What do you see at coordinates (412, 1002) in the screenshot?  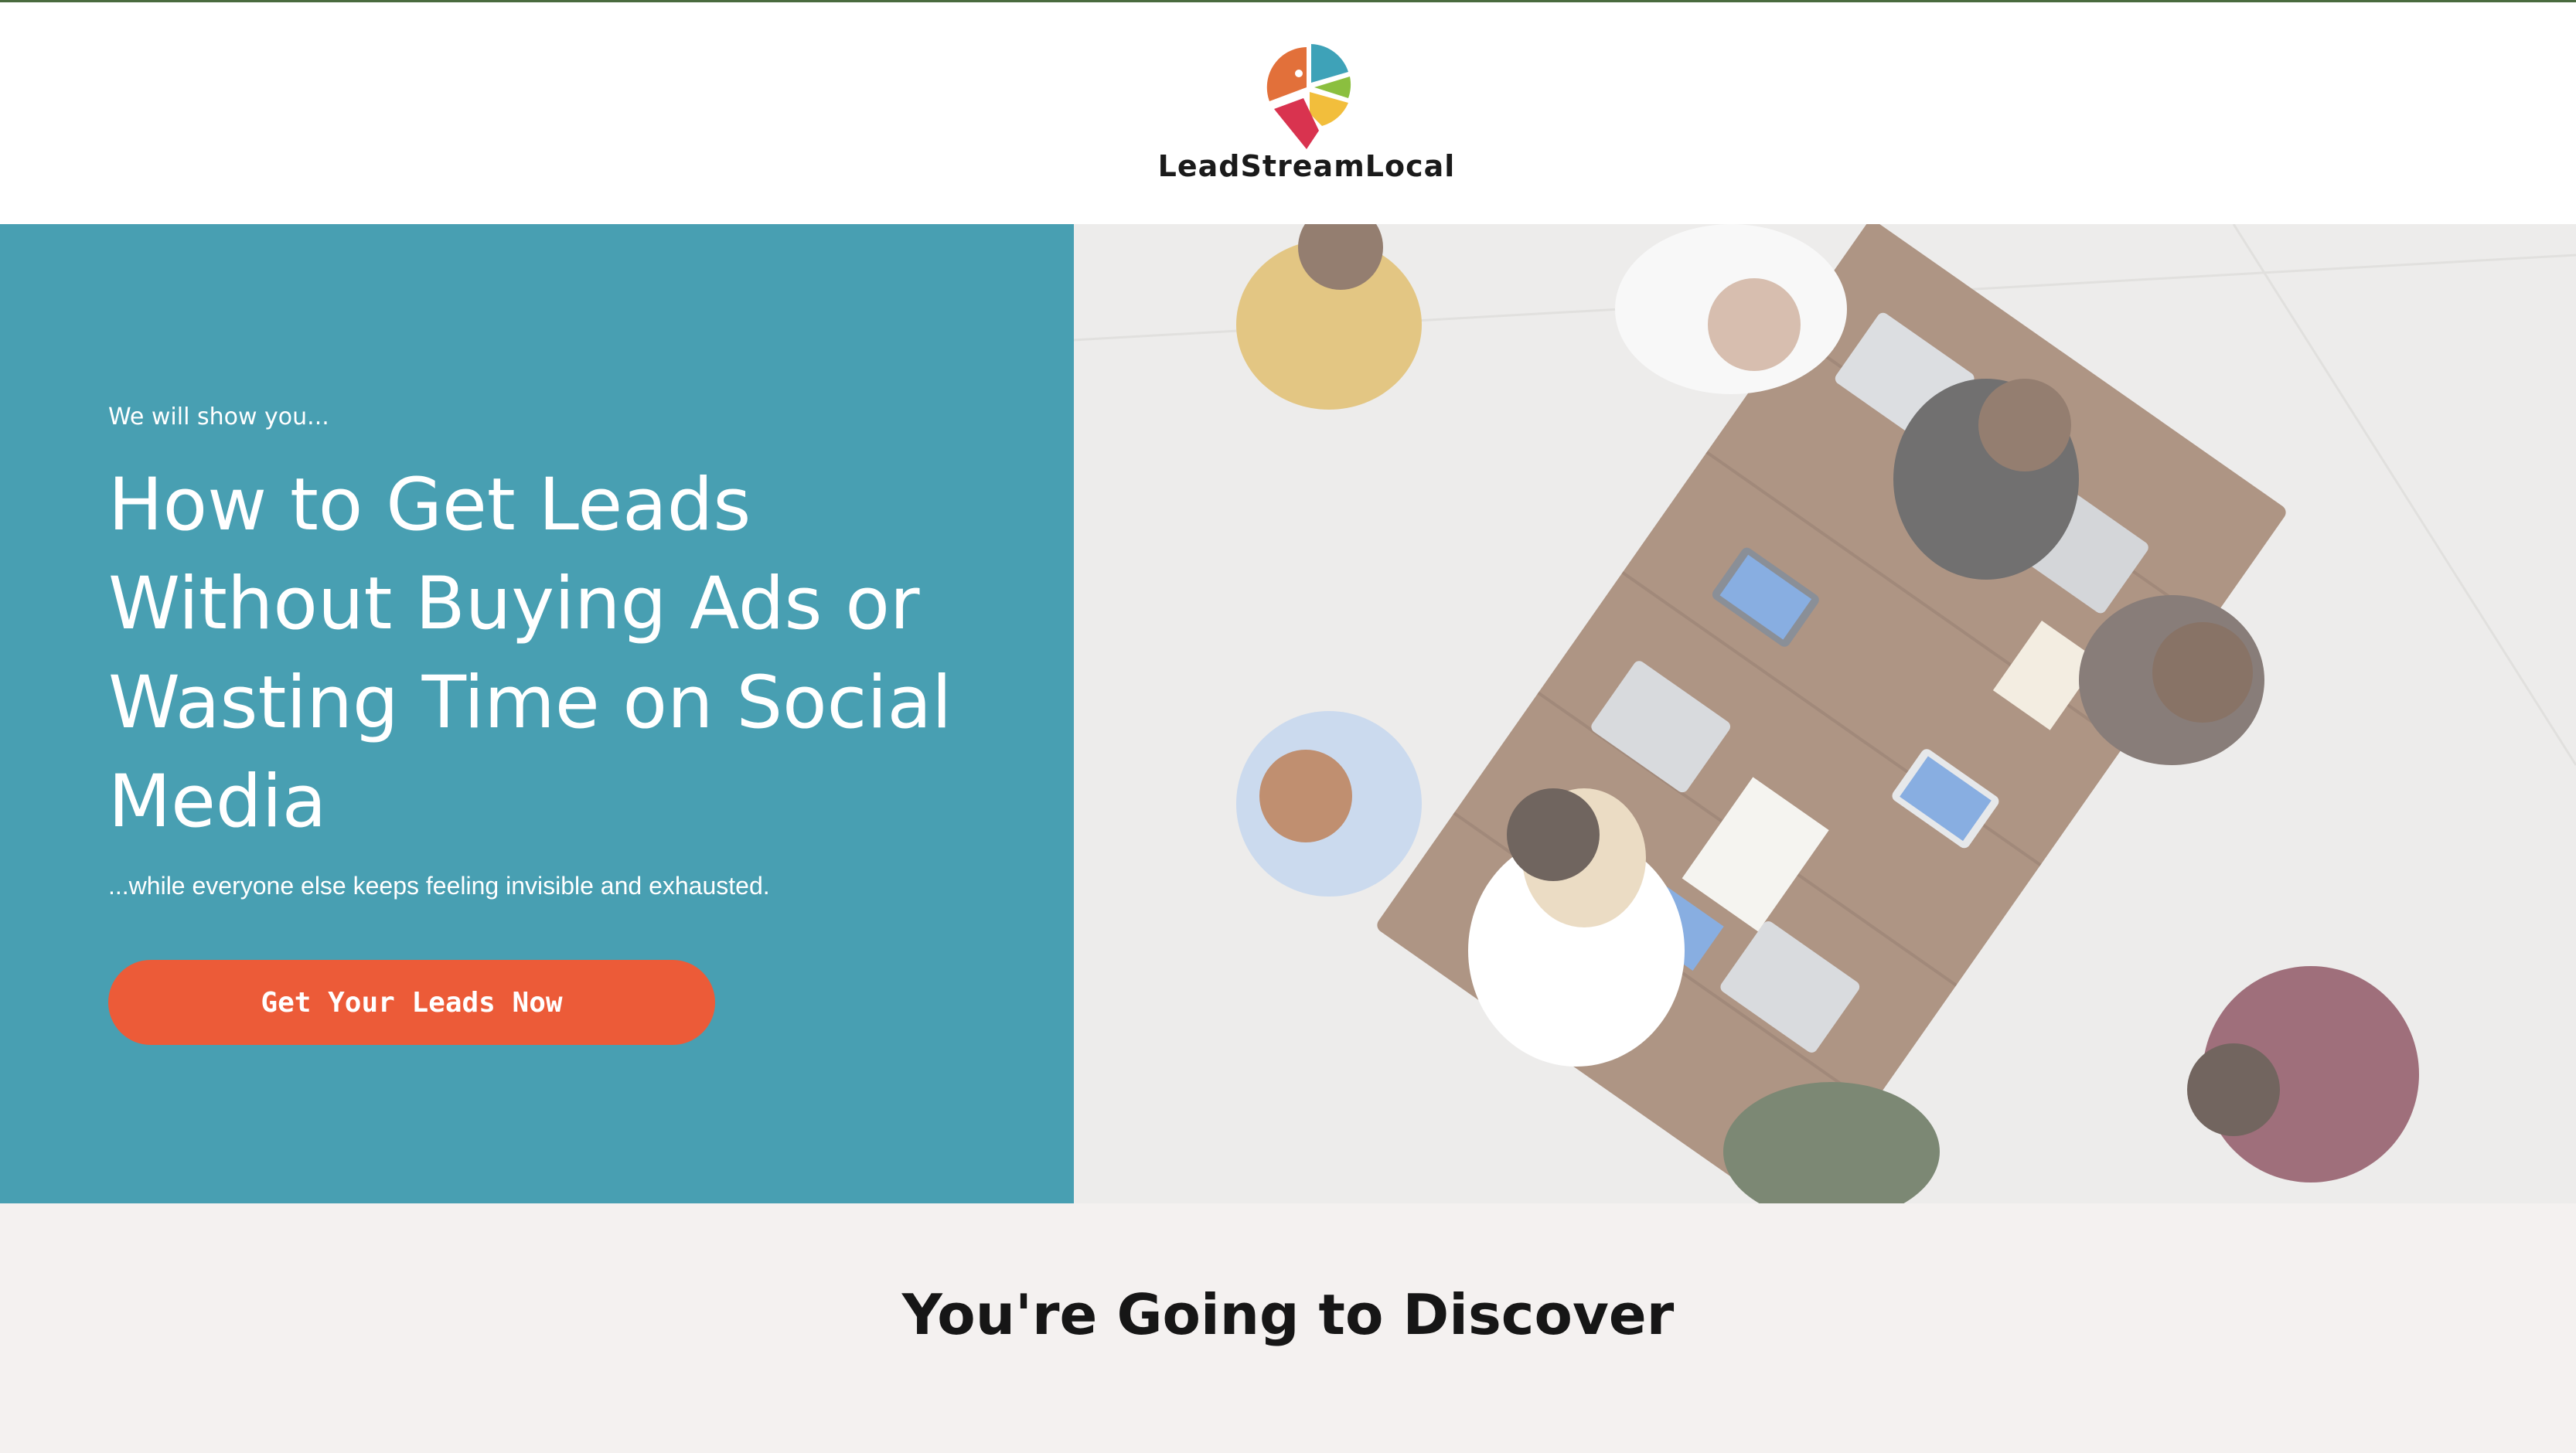 I see `get-leads-button: Get Your Leads Now` at bounding box center [412, 1002].